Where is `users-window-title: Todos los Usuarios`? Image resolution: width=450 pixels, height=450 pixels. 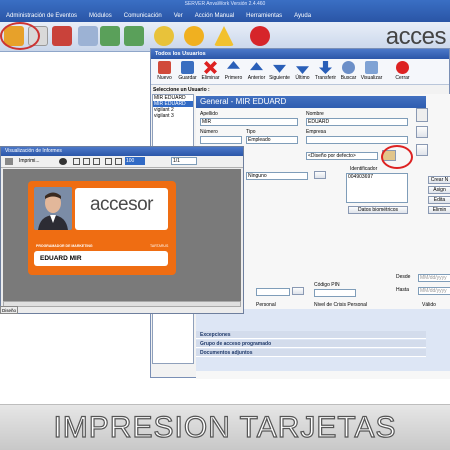
users-window-title: Todos los Usuarios is located at coordinates (300, 54).